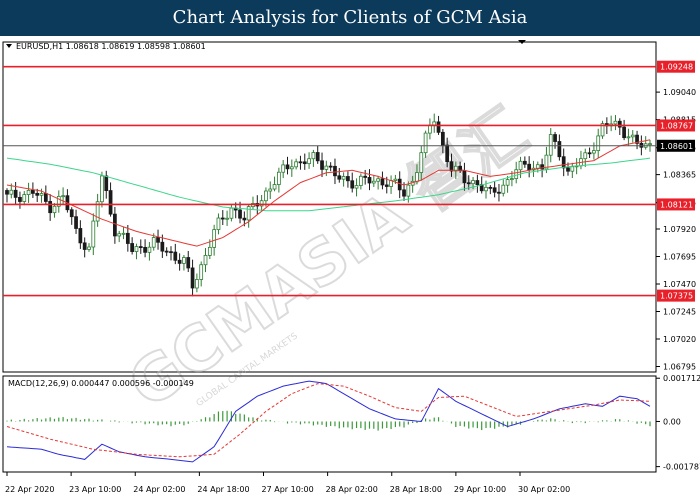 The width and height of the screenshot is (700, 500). Describe the element at coordinates (350, 17) in the screenshot. I see `banner-title: Chart Analysis for Clients of GCM Asia` at that location.